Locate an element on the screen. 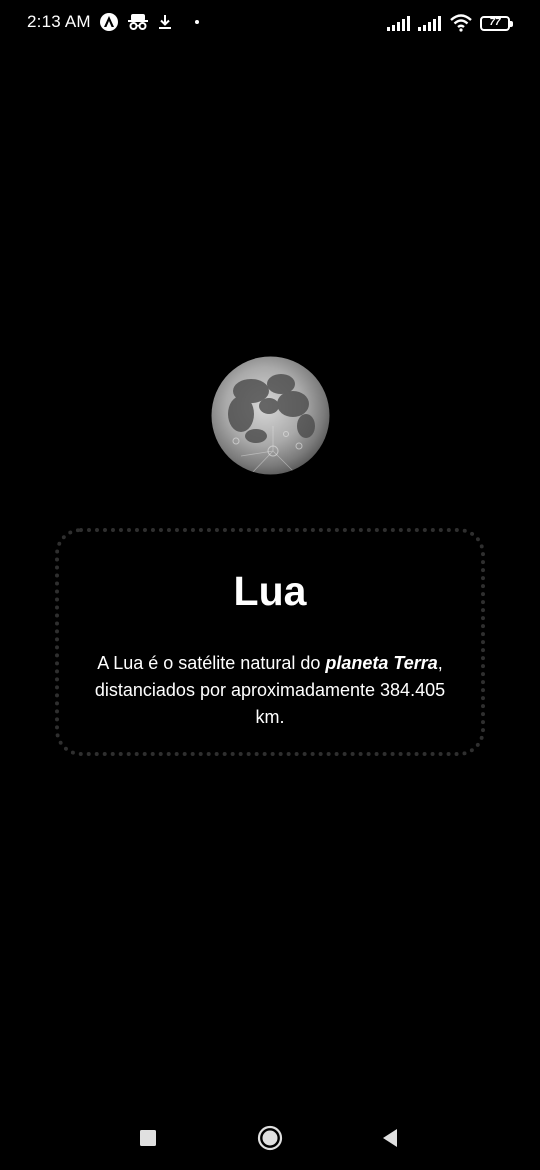 Image resolution: width=540 pixels, height=1170 pixels. home-button is located at coordinates (270, 1138).